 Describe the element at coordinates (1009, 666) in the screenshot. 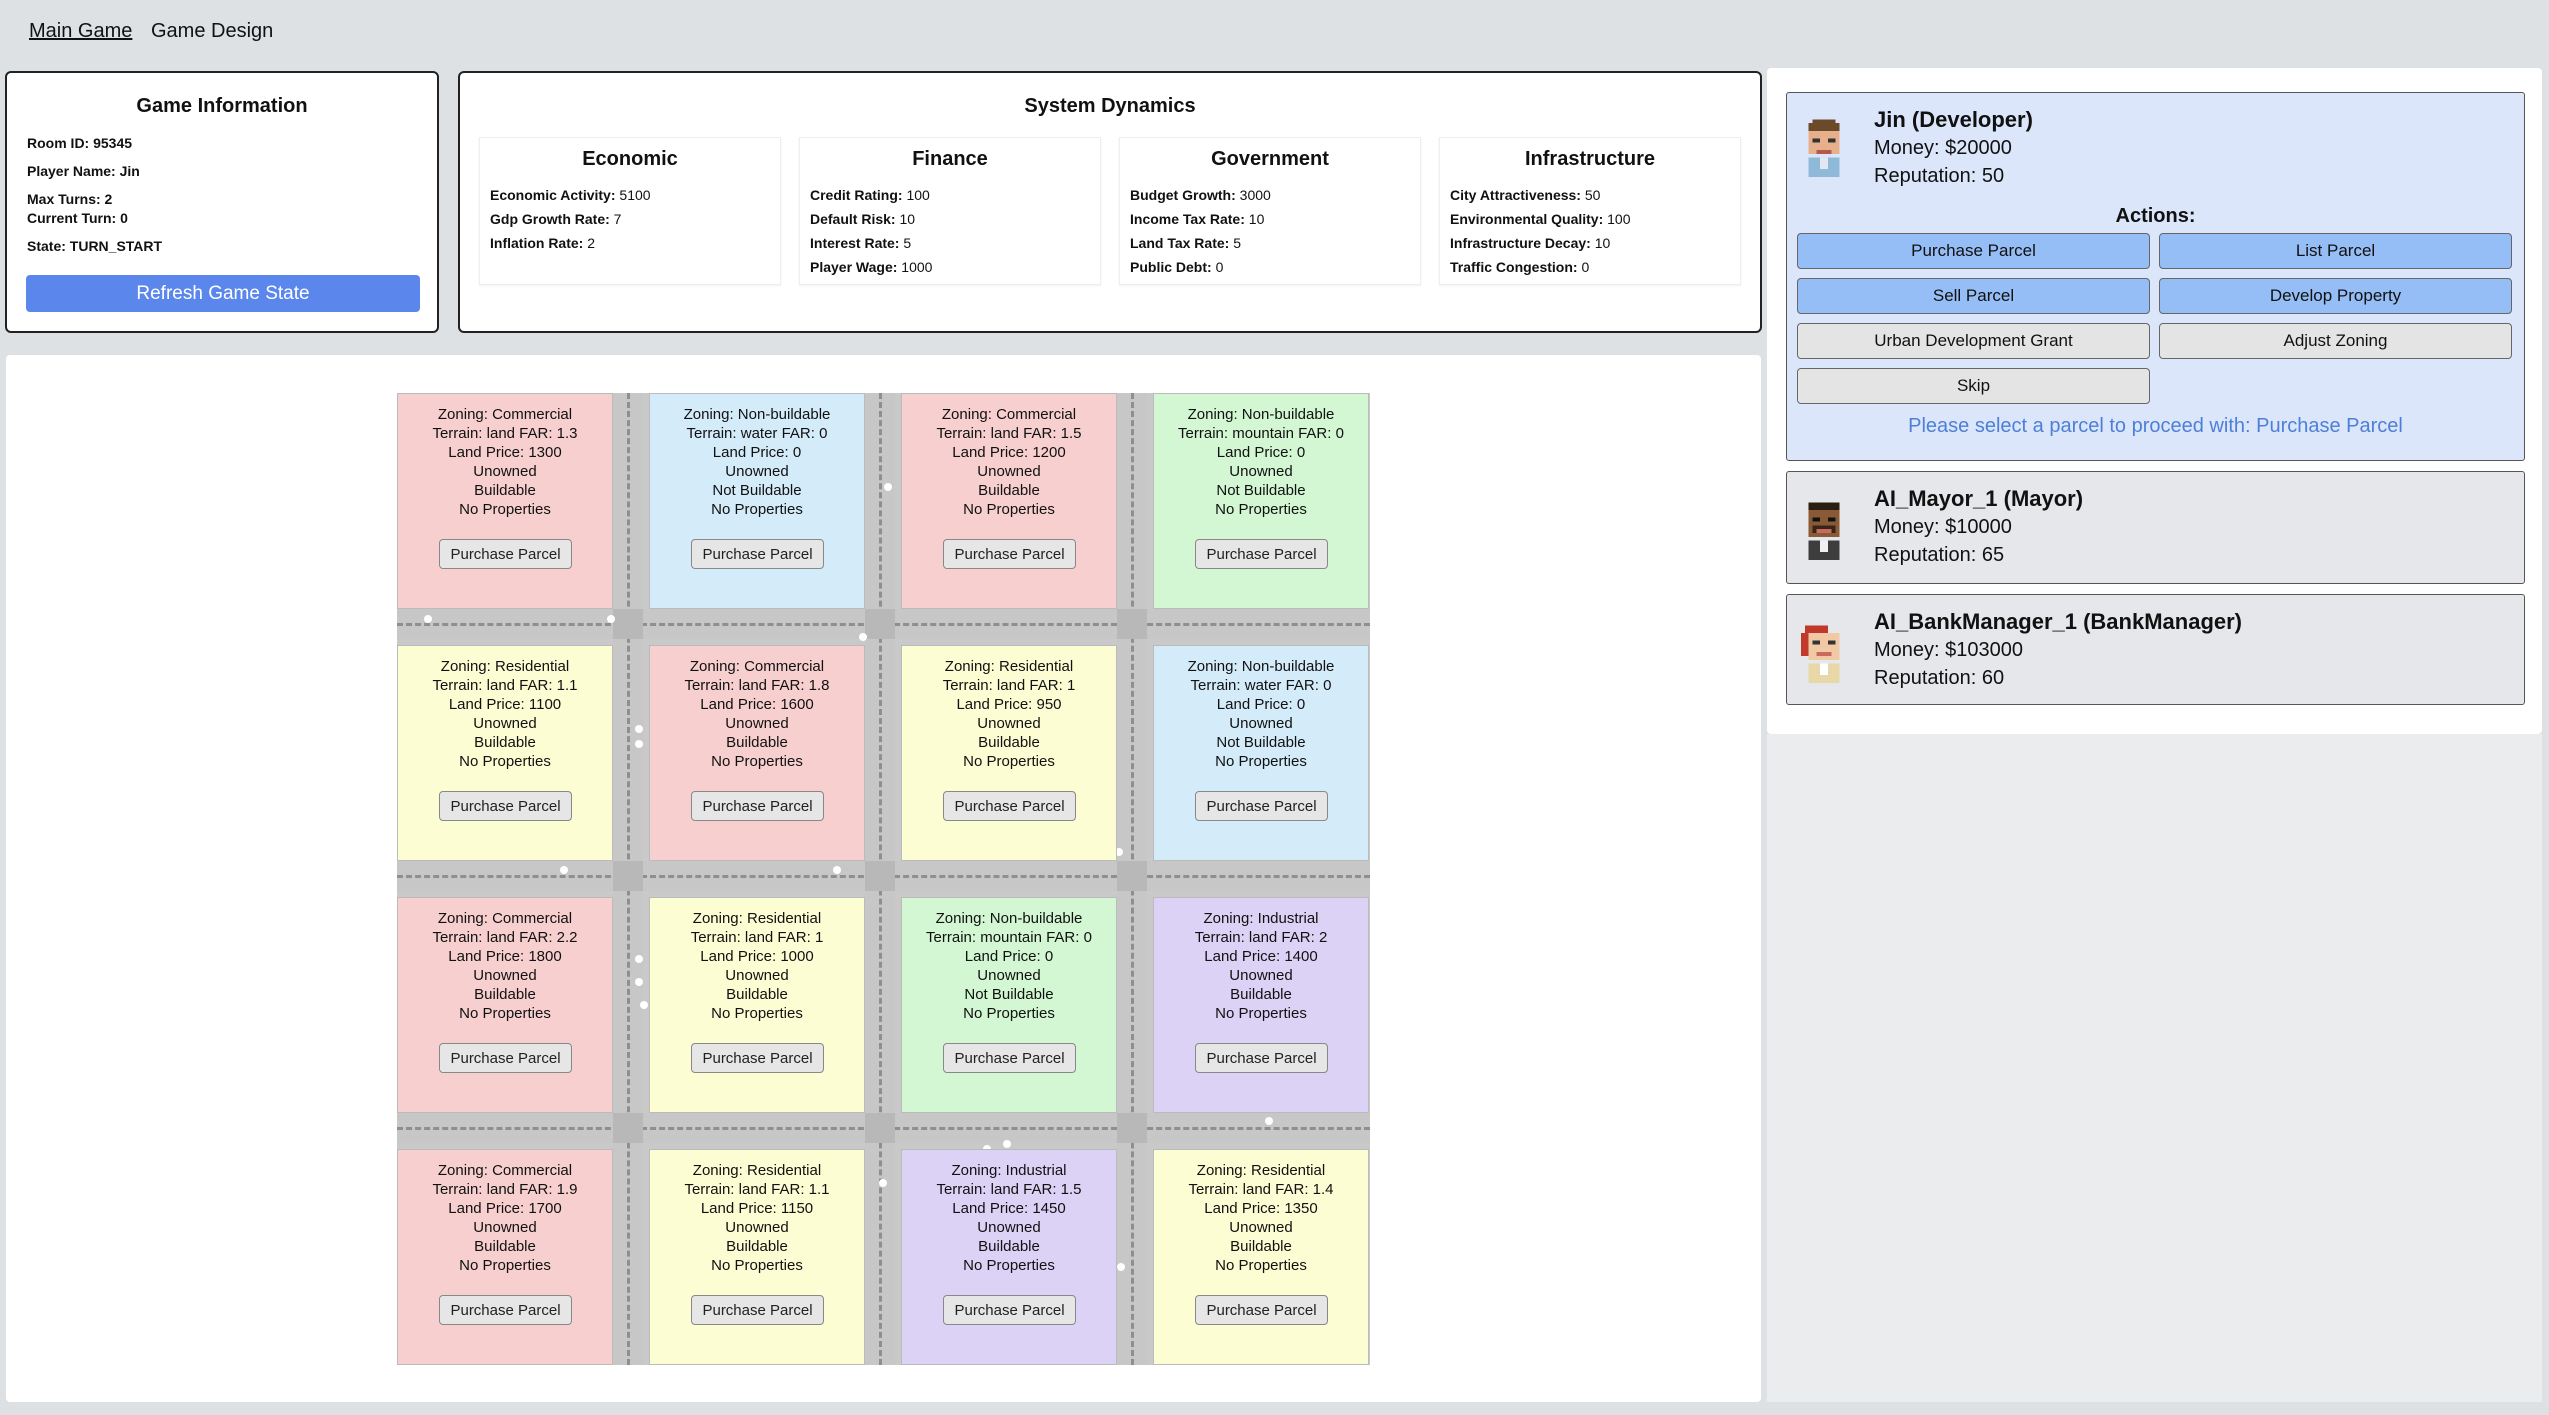

I see `parcel-zoning: Zoning: Residential` at that location.